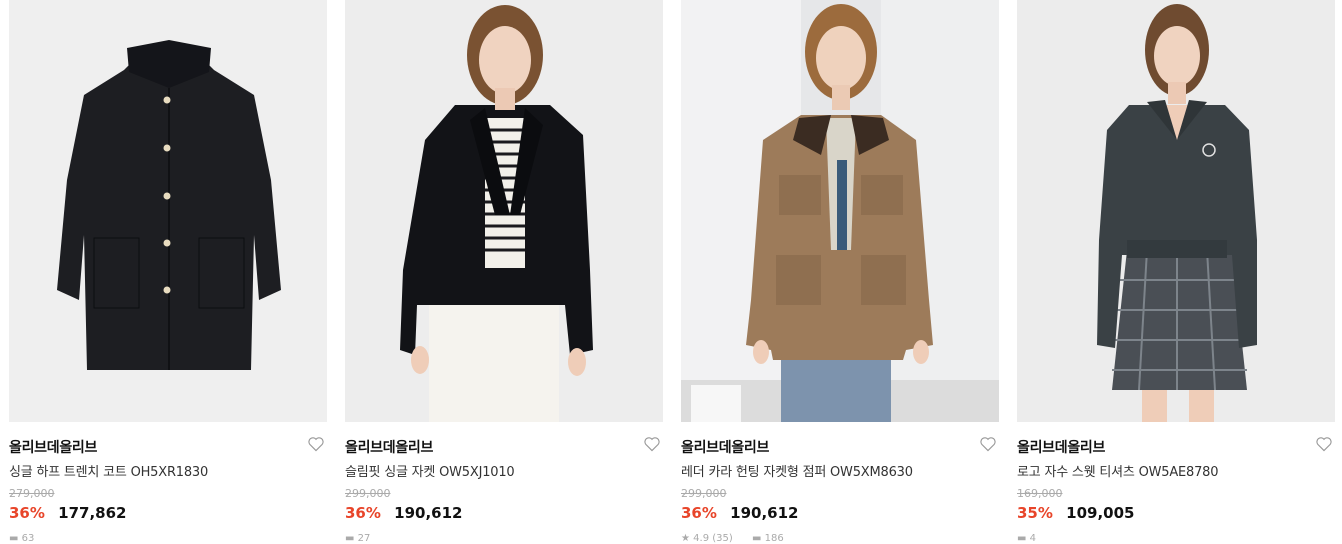 The width and height of the screenshot is (1342, 544). Describe the element at coordinates (22, 538) in the screenshot. I see `review-count: ▬ 63` at that location.